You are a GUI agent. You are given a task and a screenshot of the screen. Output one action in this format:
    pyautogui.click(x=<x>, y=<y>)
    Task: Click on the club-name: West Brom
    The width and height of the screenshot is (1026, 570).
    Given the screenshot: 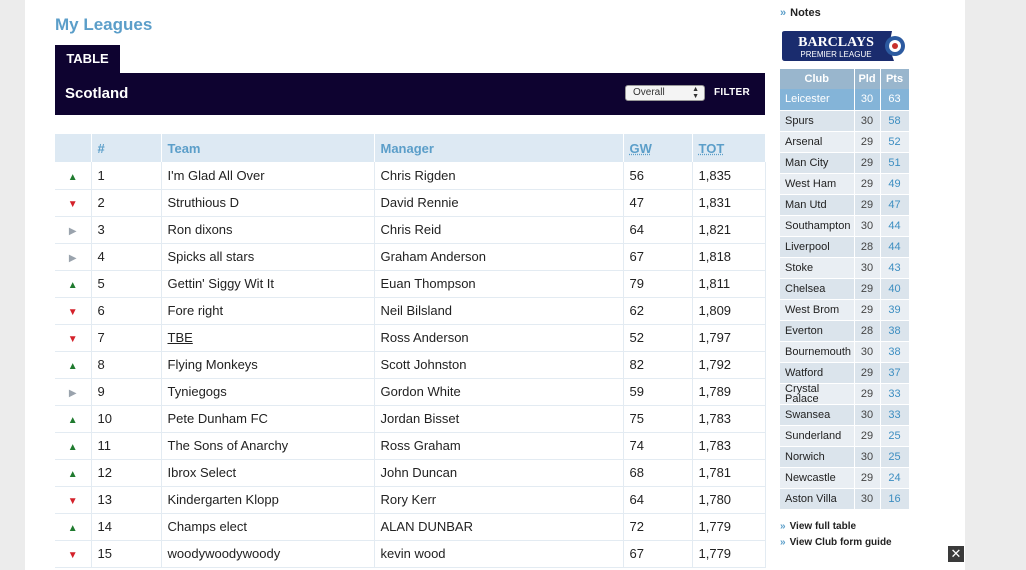 What is the action you would take?
    pyautogui.click(x=817, y=310)
    